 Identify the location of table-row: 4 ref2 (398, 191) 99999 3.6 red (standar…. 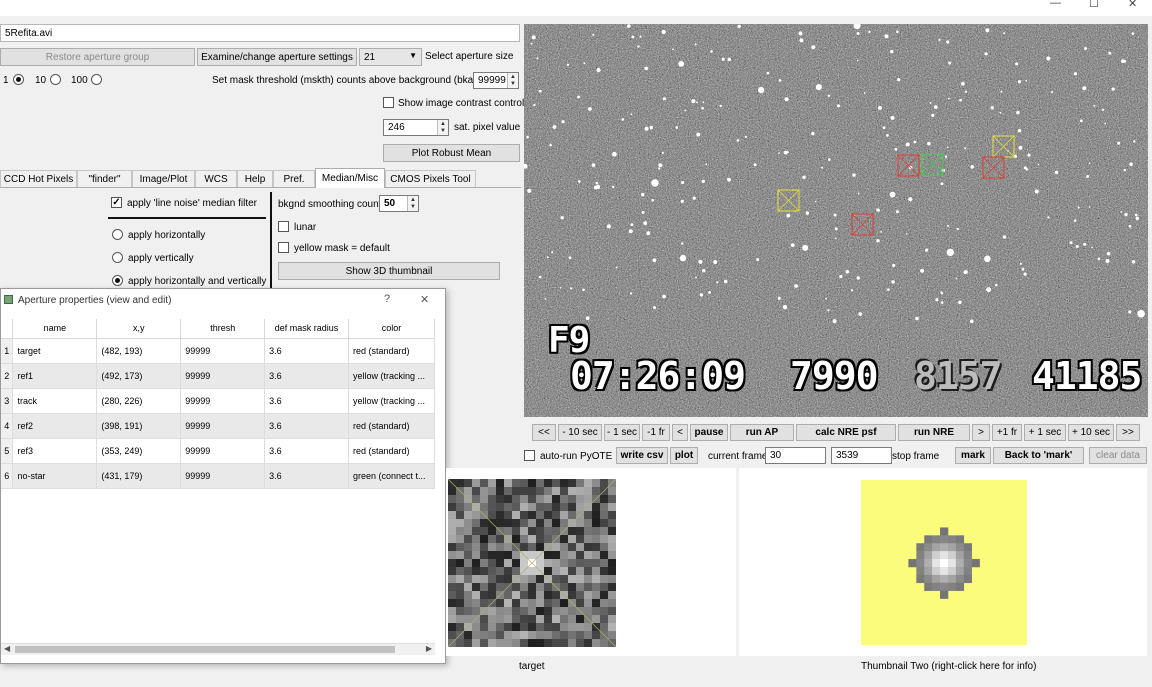
(218, 426).